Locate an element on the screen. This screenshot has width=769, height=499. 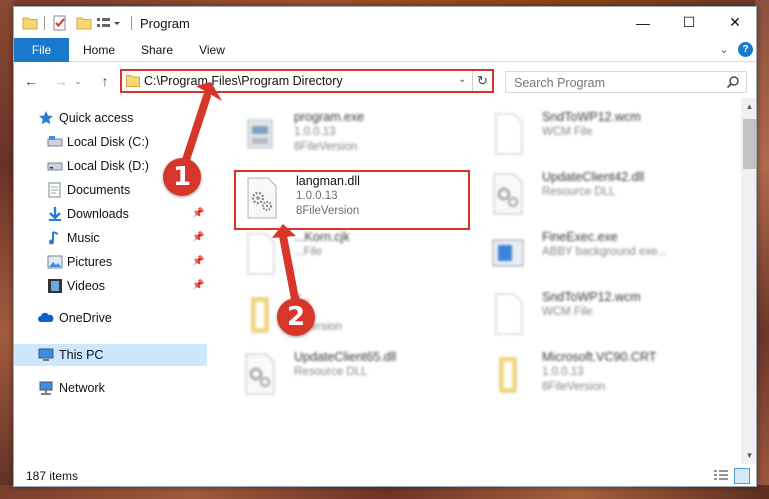
tab-view: View is located at coordinates (212, 50).